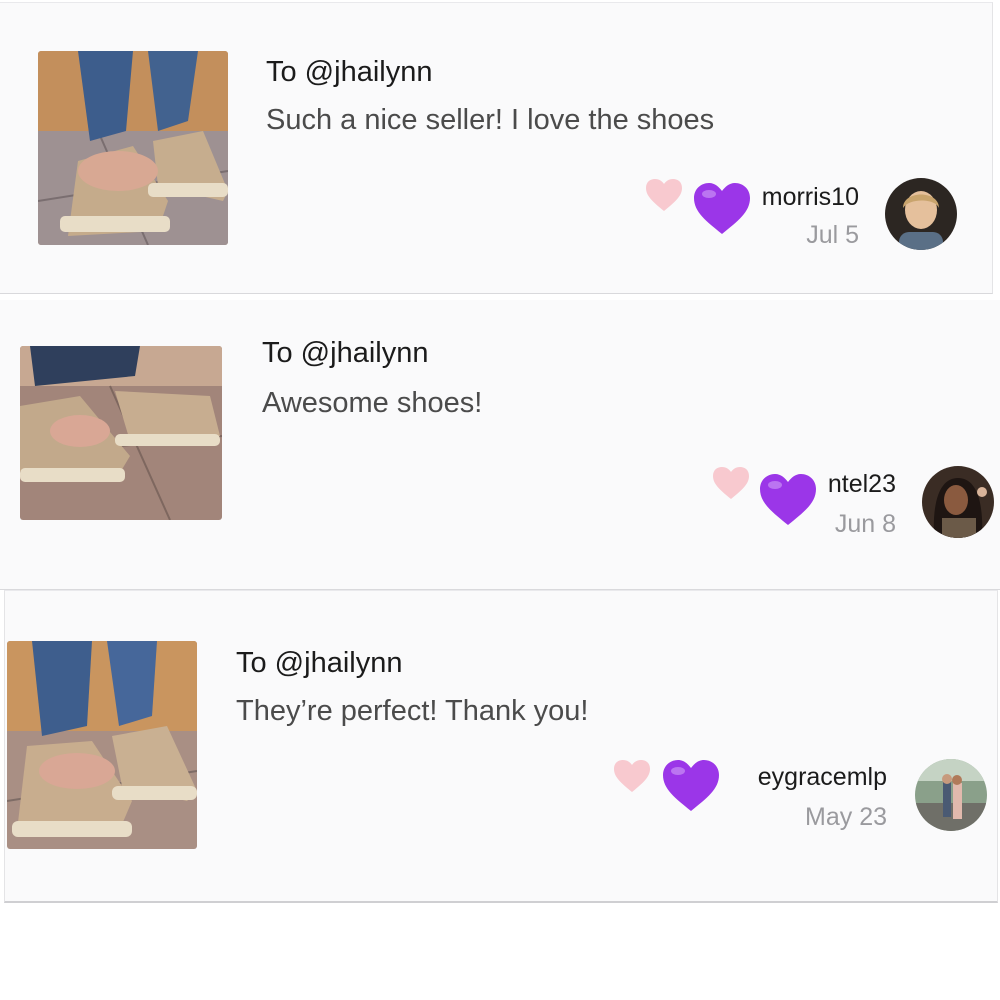  Describe the element at coordinates (865, 524) in the screenshot. I see `review-date: Jun 8` at that location.